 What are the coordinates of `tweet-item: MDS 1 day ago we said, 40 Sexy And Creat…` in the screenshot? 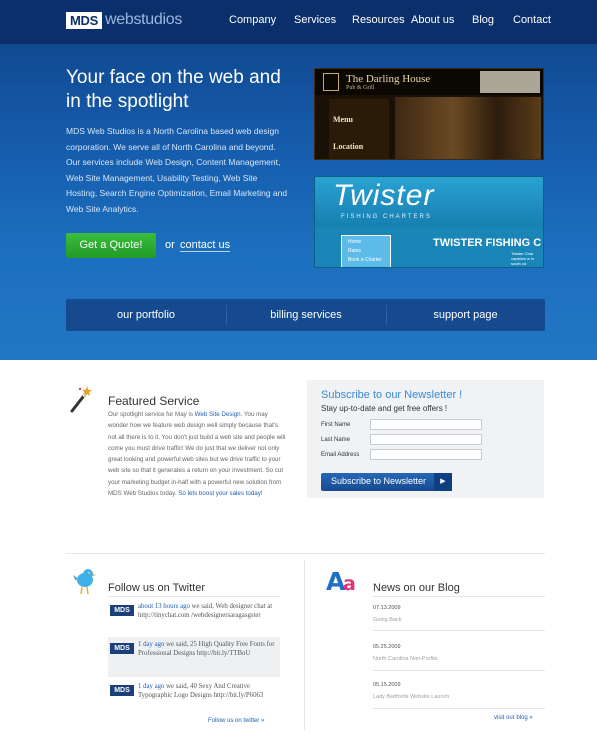 It's located at (194, 697).